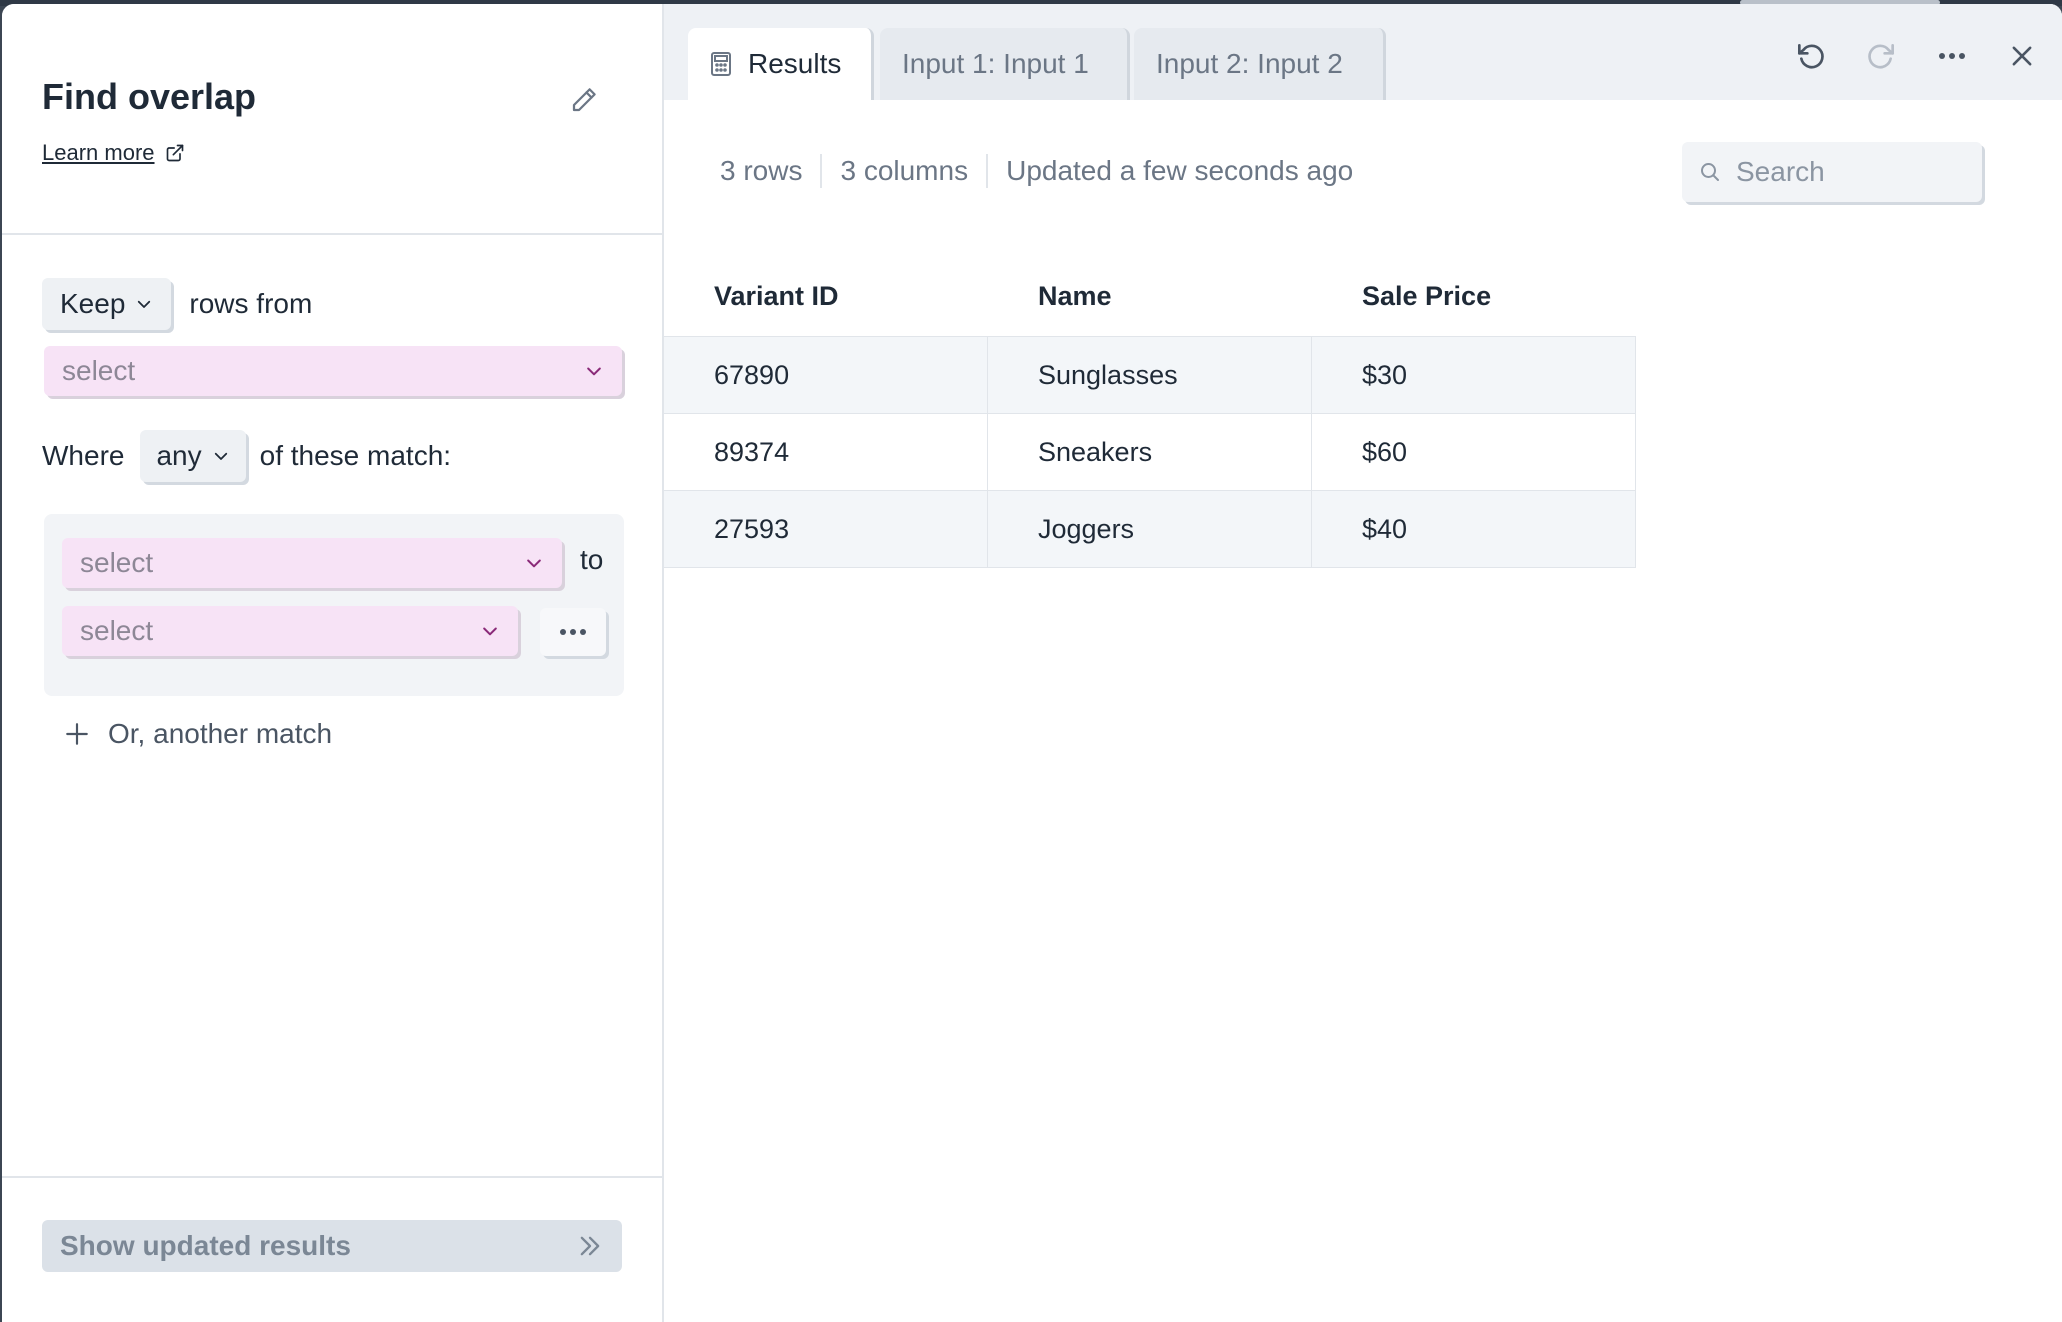 Image resolution: width=2062 pixels, height=1322 pixels. What do you see at coordinates (220, 733) in the screenshot?
I see `add-match-label: Or, another match` at bounding box center [220, 733].